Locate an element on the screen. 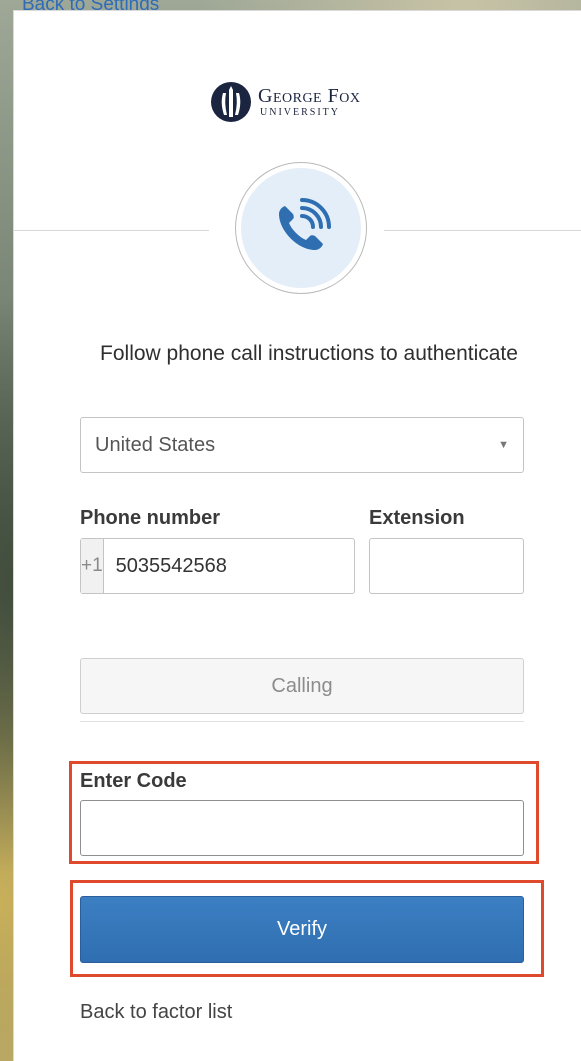 The height and width of the screenshot is (1061, 581). phone-number-field: +1 is located at coordinates (231, 566).